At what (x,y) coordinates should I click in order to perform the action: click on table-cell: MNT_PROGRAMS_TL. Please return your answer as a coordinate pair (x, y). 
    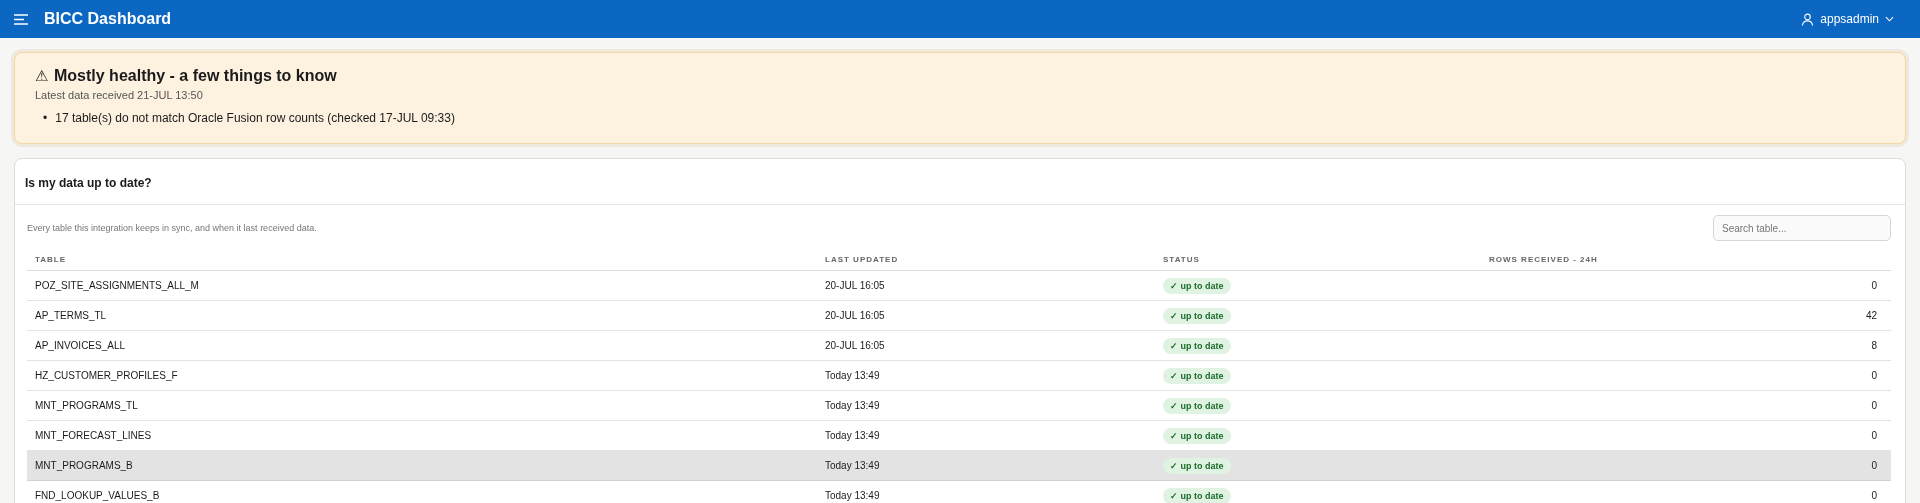
    Looking at the image, I should click on (86, 405).